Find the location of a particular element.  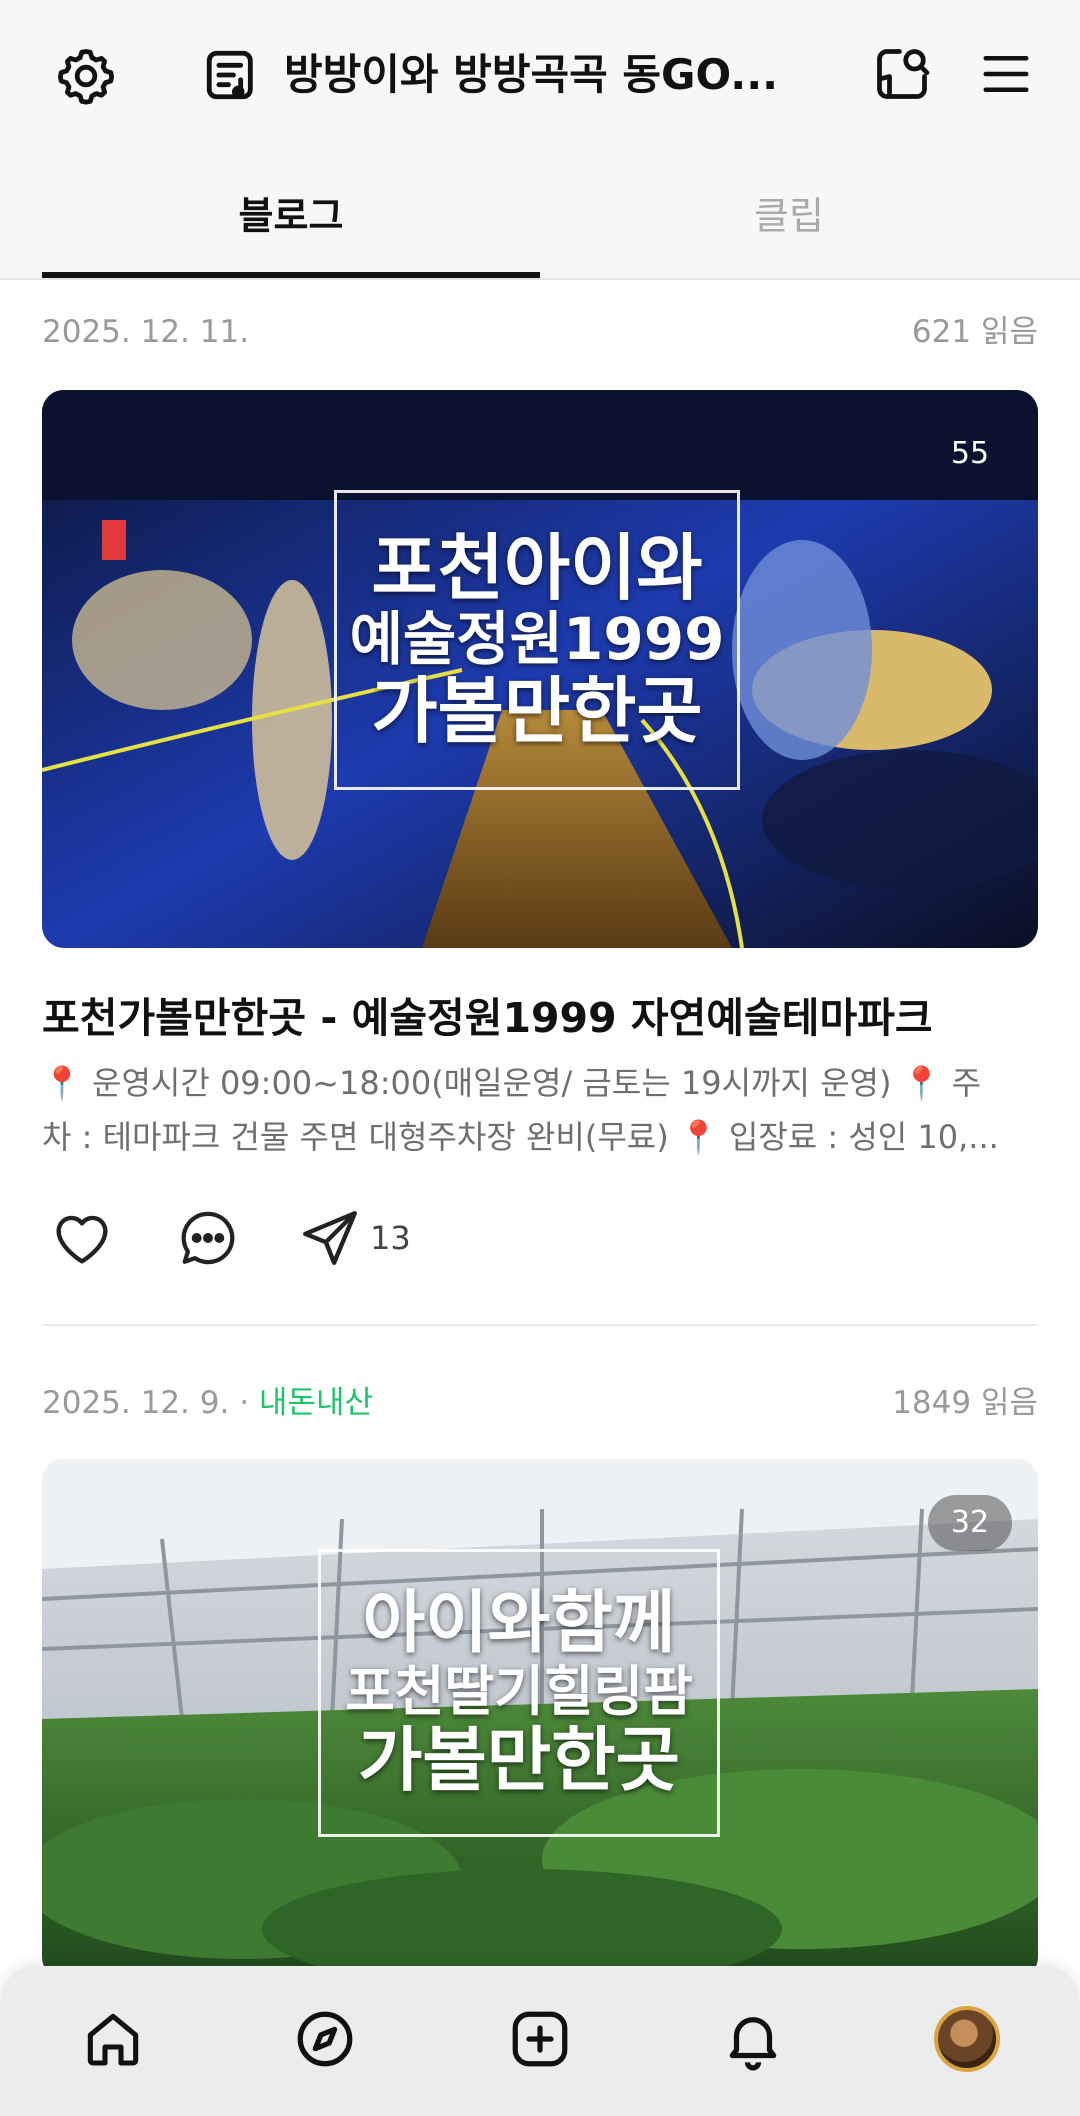

add-post-icon is located at coordinates (540, 2039).